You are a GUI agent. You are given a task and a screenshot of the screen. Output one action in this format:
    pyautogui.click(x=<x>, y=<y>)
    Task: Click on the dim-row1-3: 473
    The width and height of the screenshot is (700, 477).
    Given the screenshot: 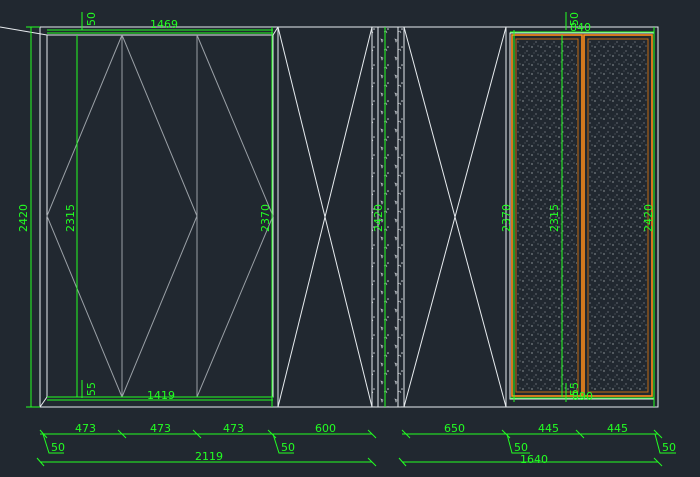 What is the action you would take?
    pyautogui.click(x=233, y=428)
    